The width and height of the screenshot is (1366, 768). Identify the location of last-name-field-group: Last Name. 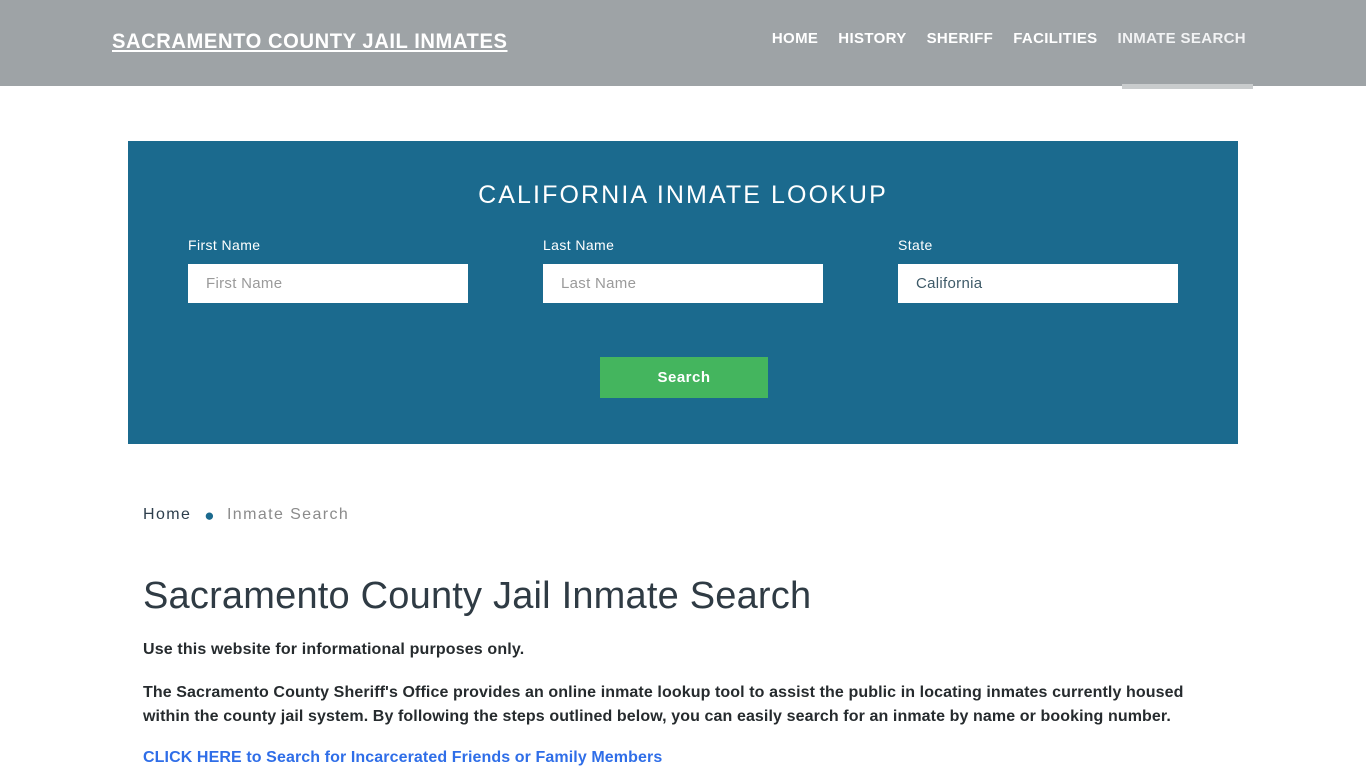
(683, 270).